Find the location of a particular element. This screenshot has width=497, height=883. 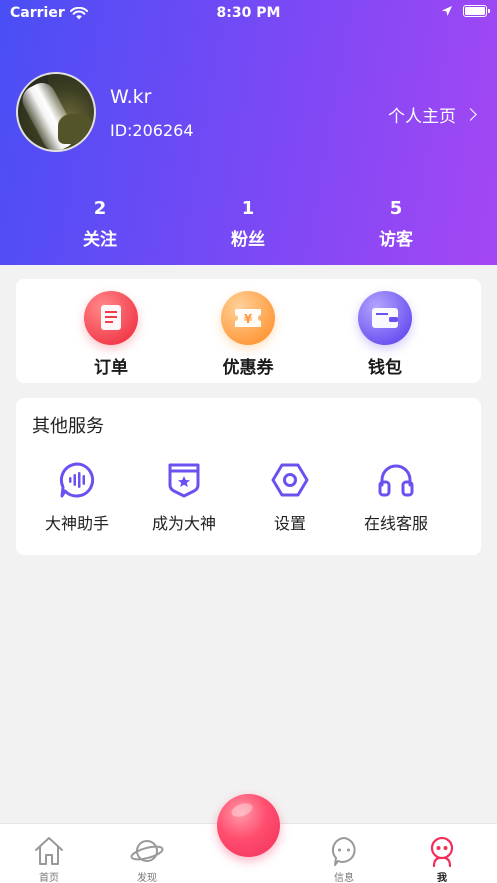

user-icon is located at coordinates (442, 852).